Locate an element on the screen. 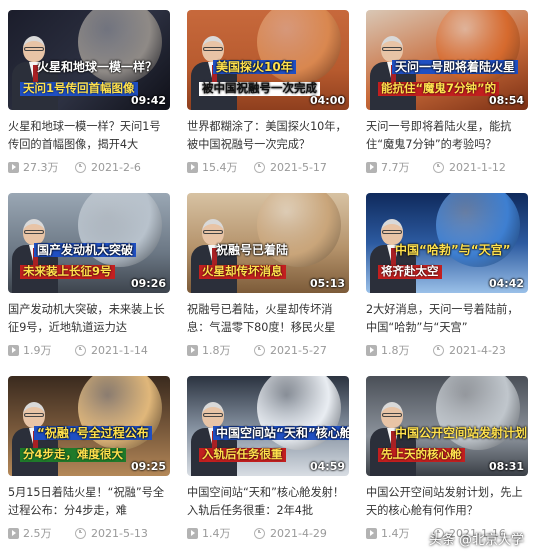 This screenshot has height=557, width=534. video-meta: 2.5万 2021-5-13 is located at coordinates (89, 533).